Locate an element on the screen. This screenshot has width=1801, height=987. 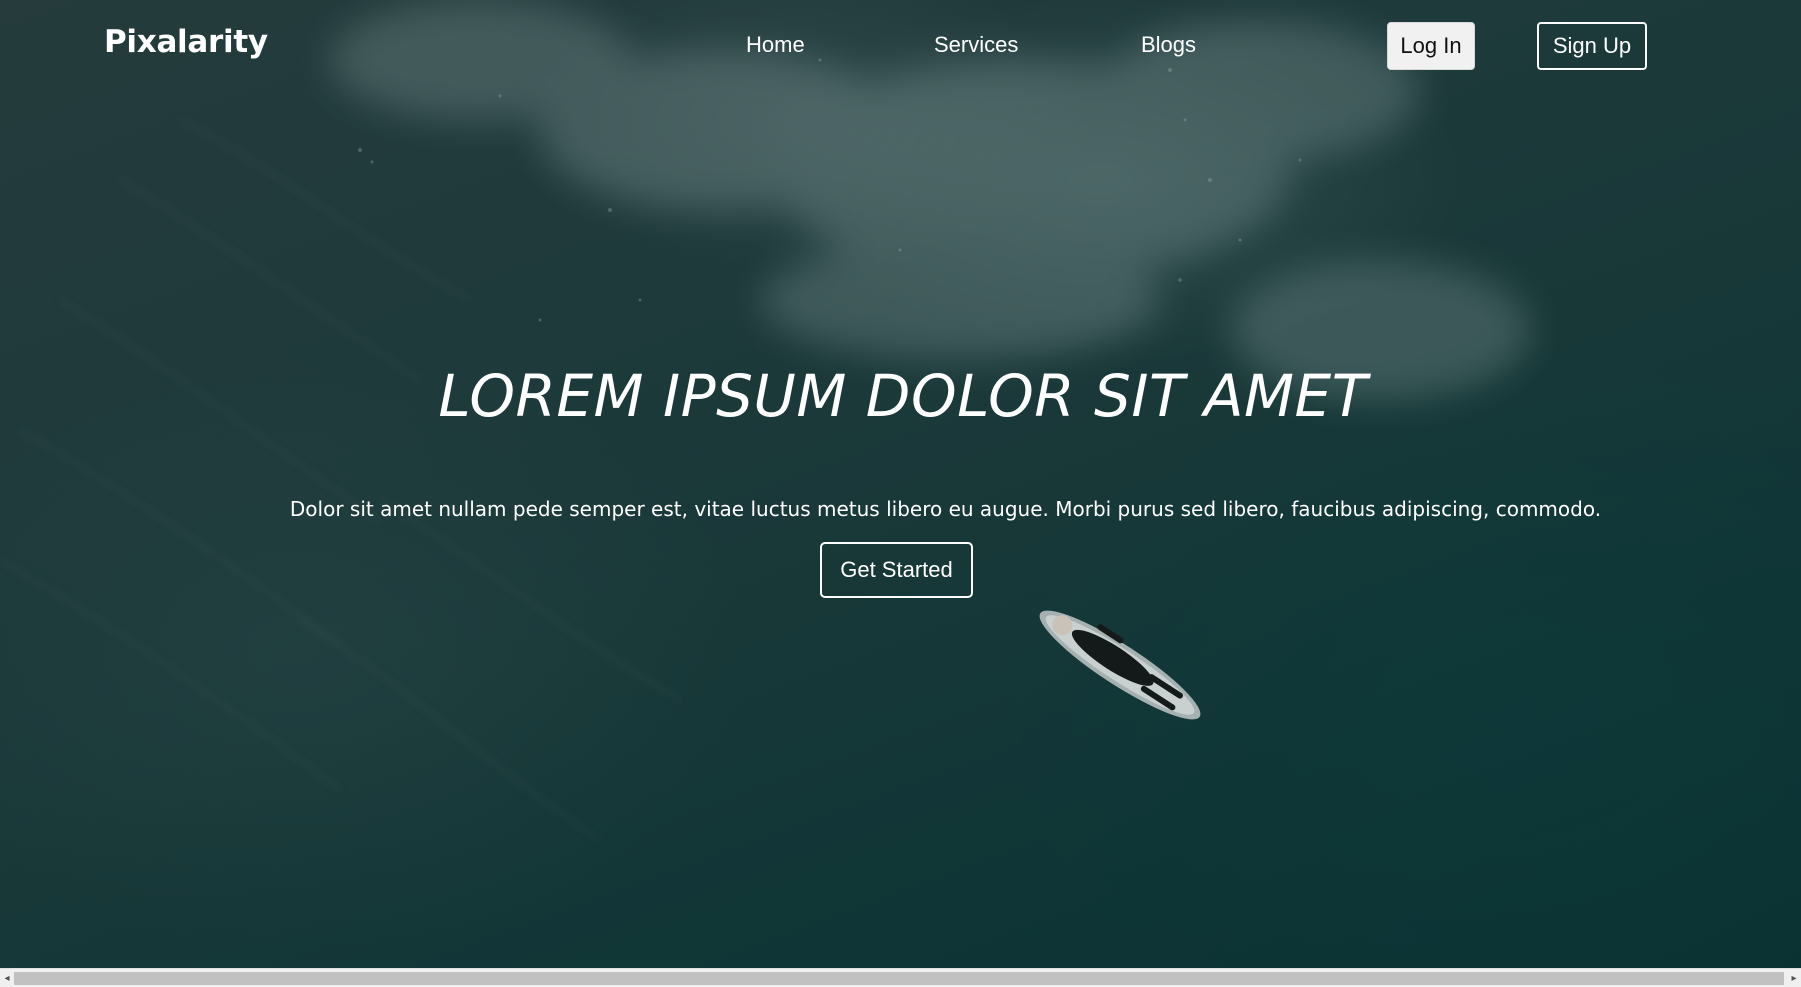
get-started-button: Get Started is located at coordinates (896, 570).